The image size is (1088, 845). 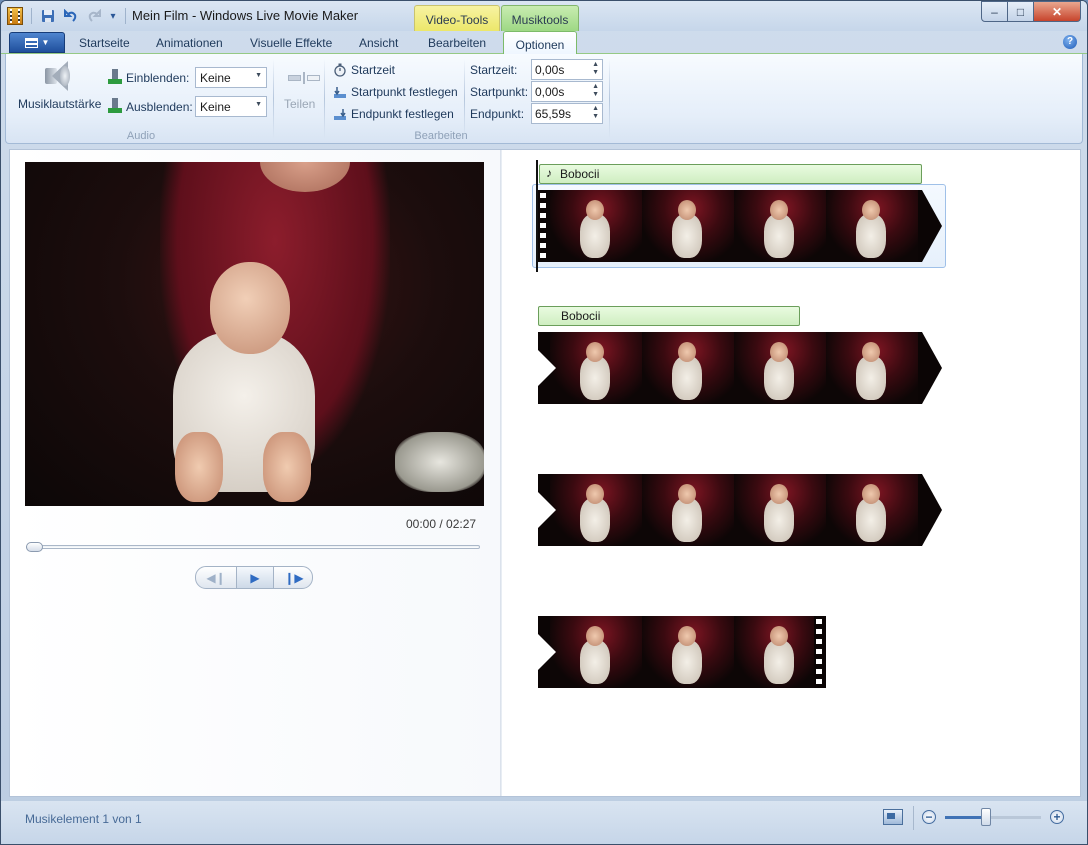 I want to click on music-item: ♪ Bobocii, so click(x=730, y=174).